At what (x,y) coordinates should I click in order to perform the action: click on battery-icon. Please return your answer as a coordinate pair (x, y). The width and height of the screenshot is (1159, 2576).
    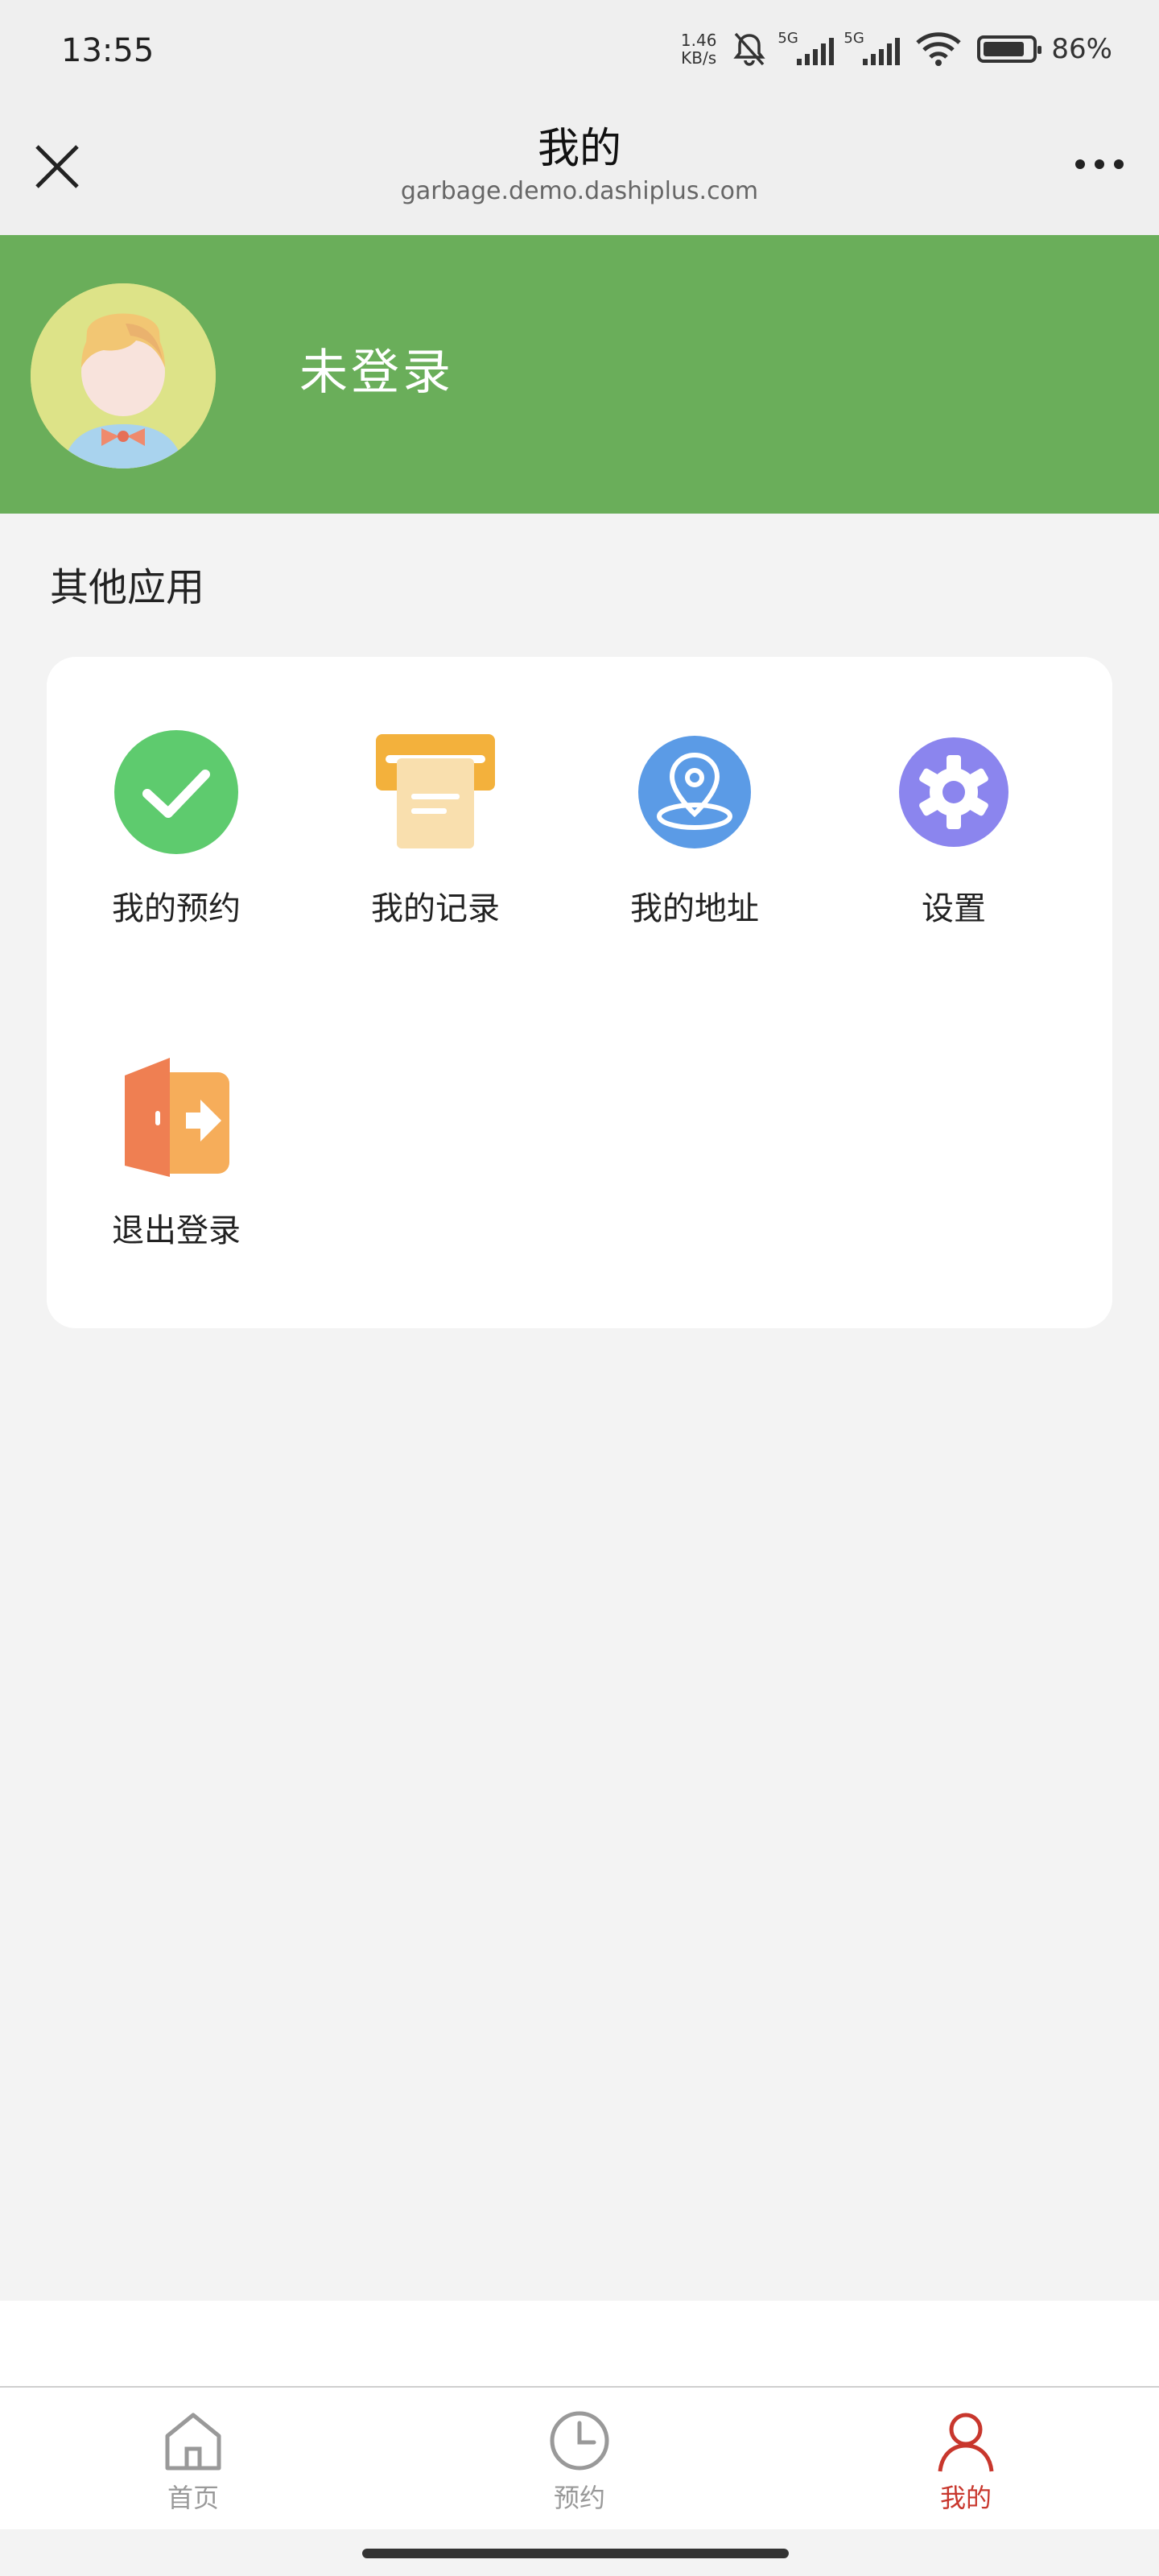
    Looking at the image, I should click on (1009, 49).